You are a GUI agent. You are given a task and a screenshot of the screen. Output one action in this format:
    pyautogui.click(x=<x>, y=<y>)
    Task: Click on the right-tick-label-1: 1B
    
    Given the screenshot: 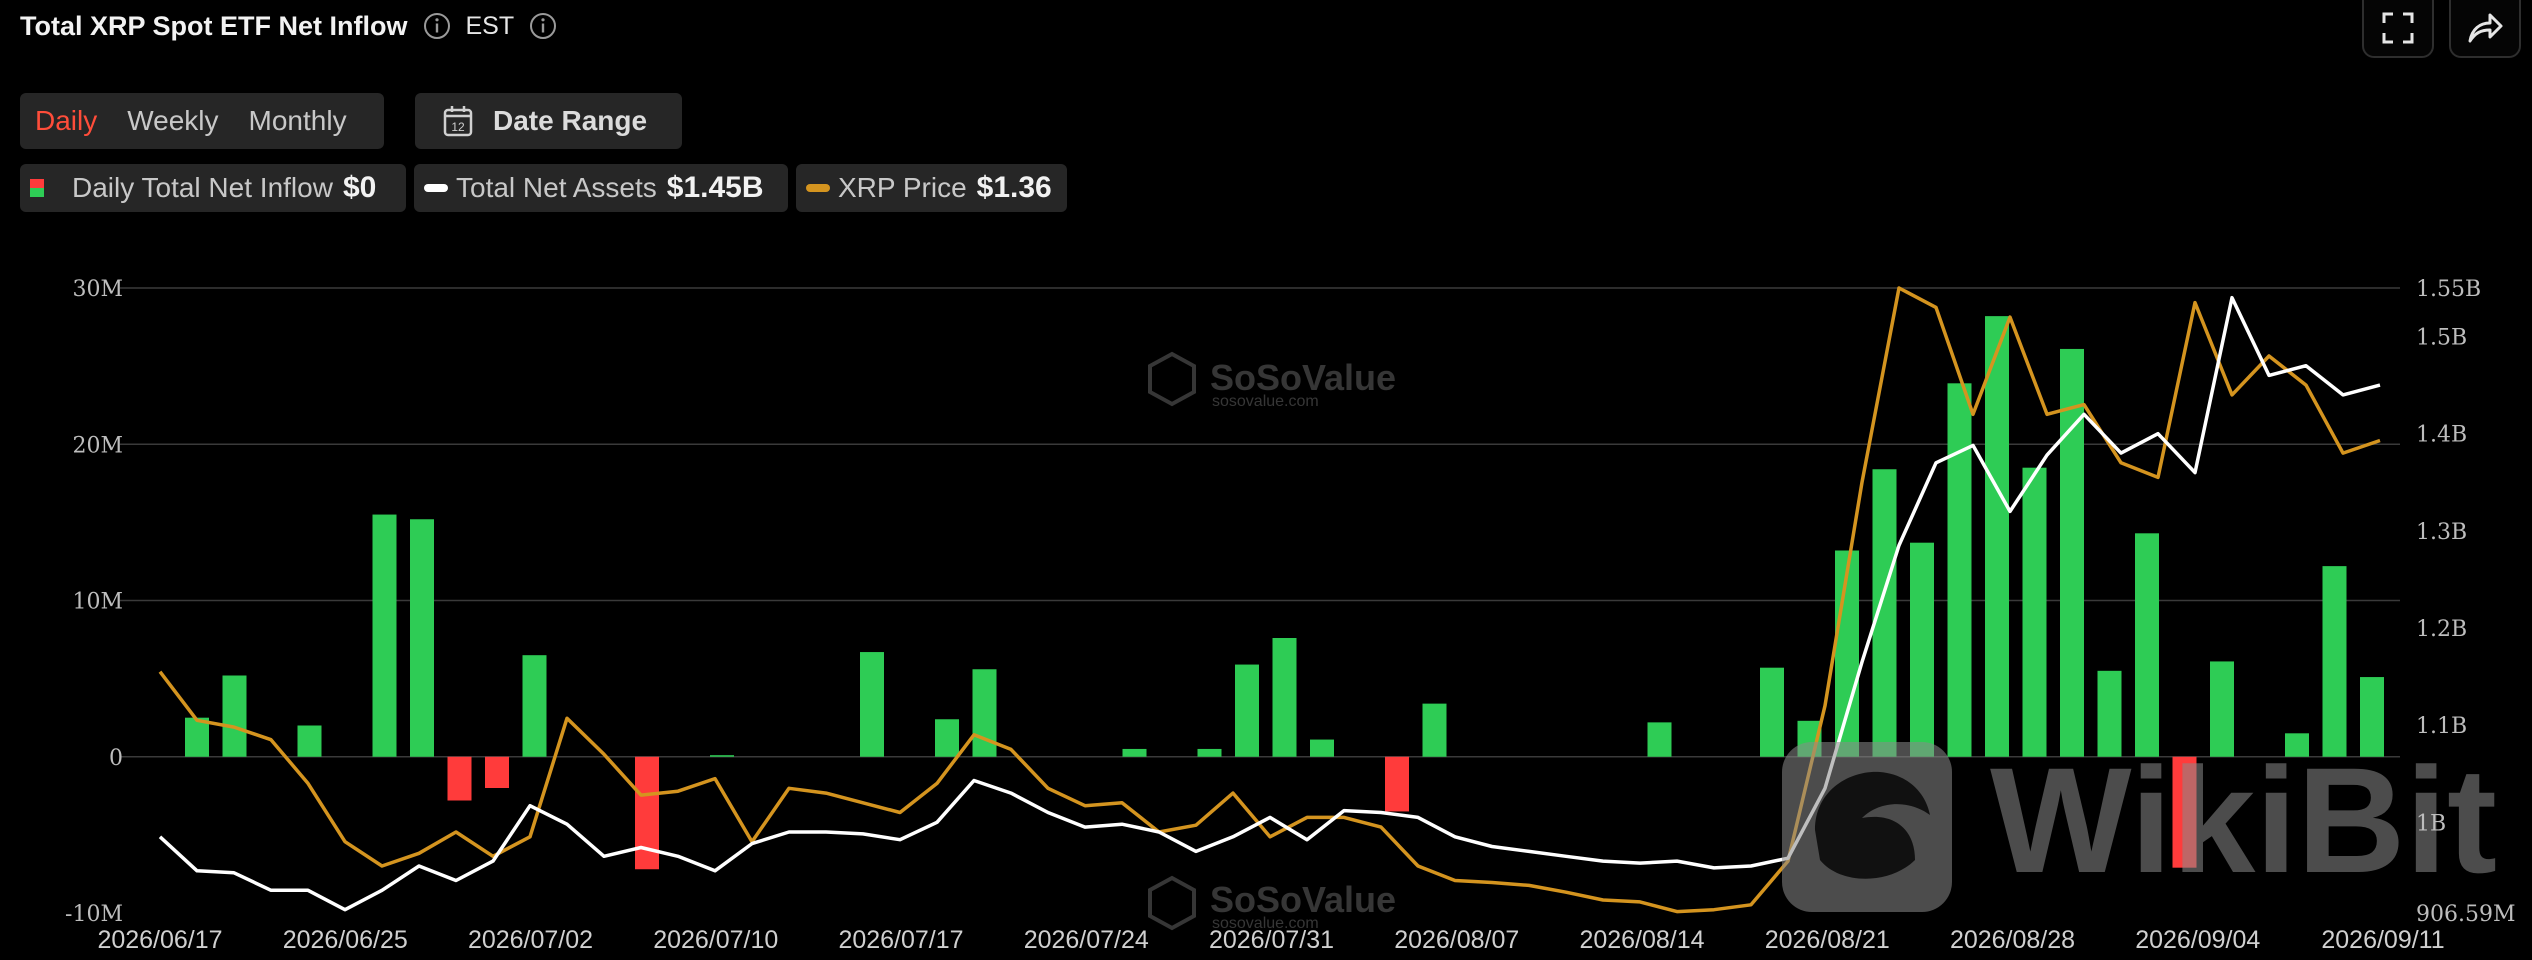 What is the action you would take?
    pyautogui.click(x=2431, y=823)
    